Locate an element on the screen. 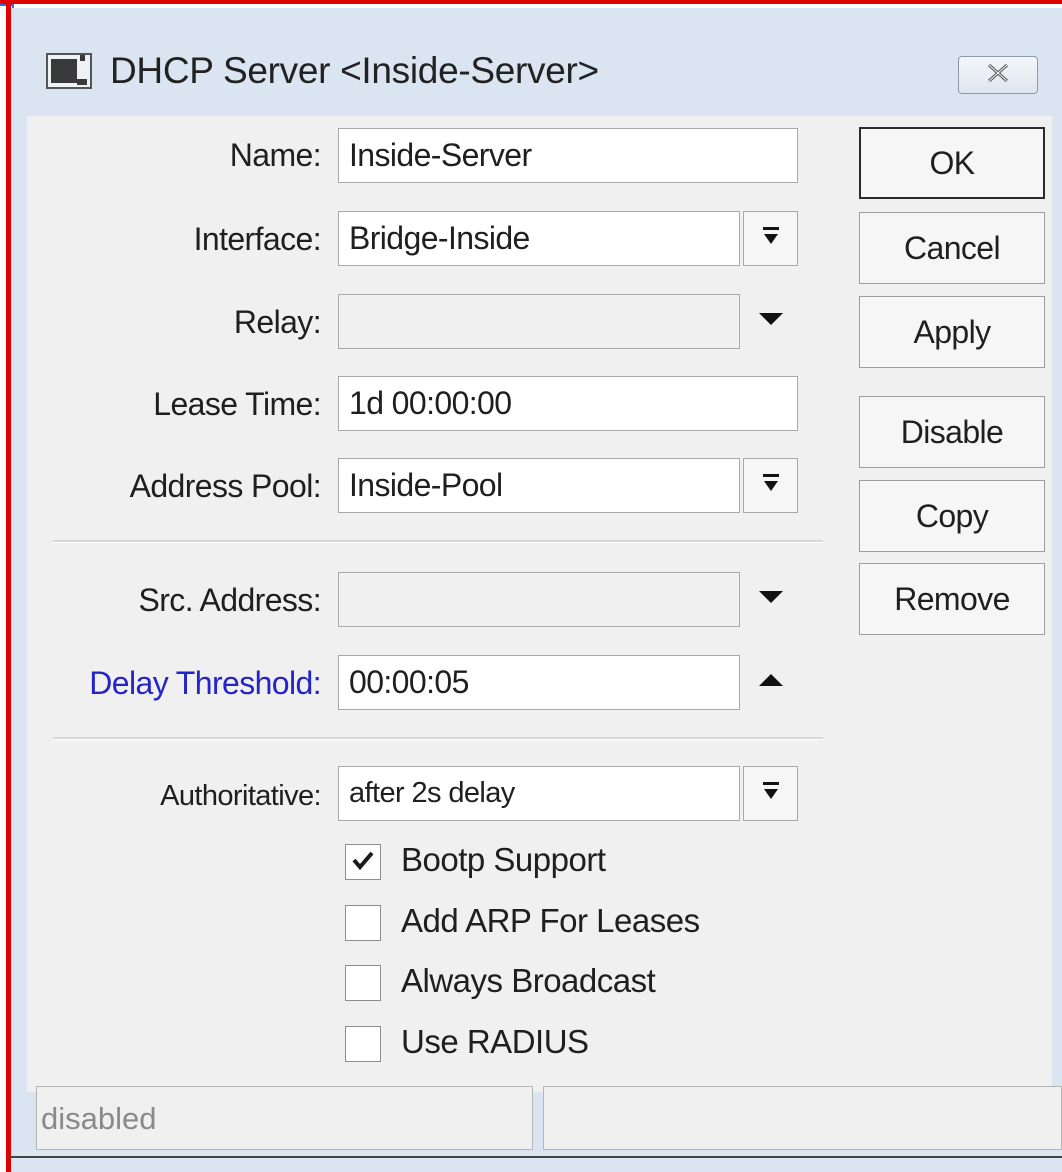  authoritative-dropdown-button is located at coordinates (770, 793).